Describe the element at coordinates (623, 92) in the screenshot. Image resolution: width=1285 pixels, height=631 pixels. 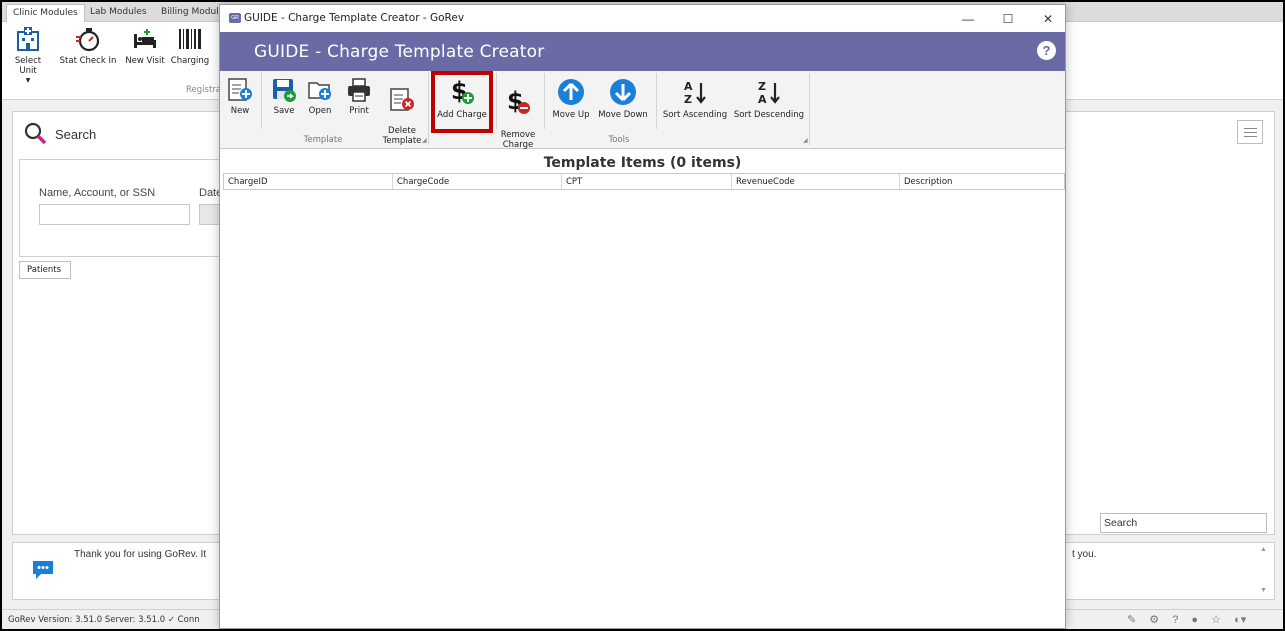
I see `arrow-down-icon` at that location.